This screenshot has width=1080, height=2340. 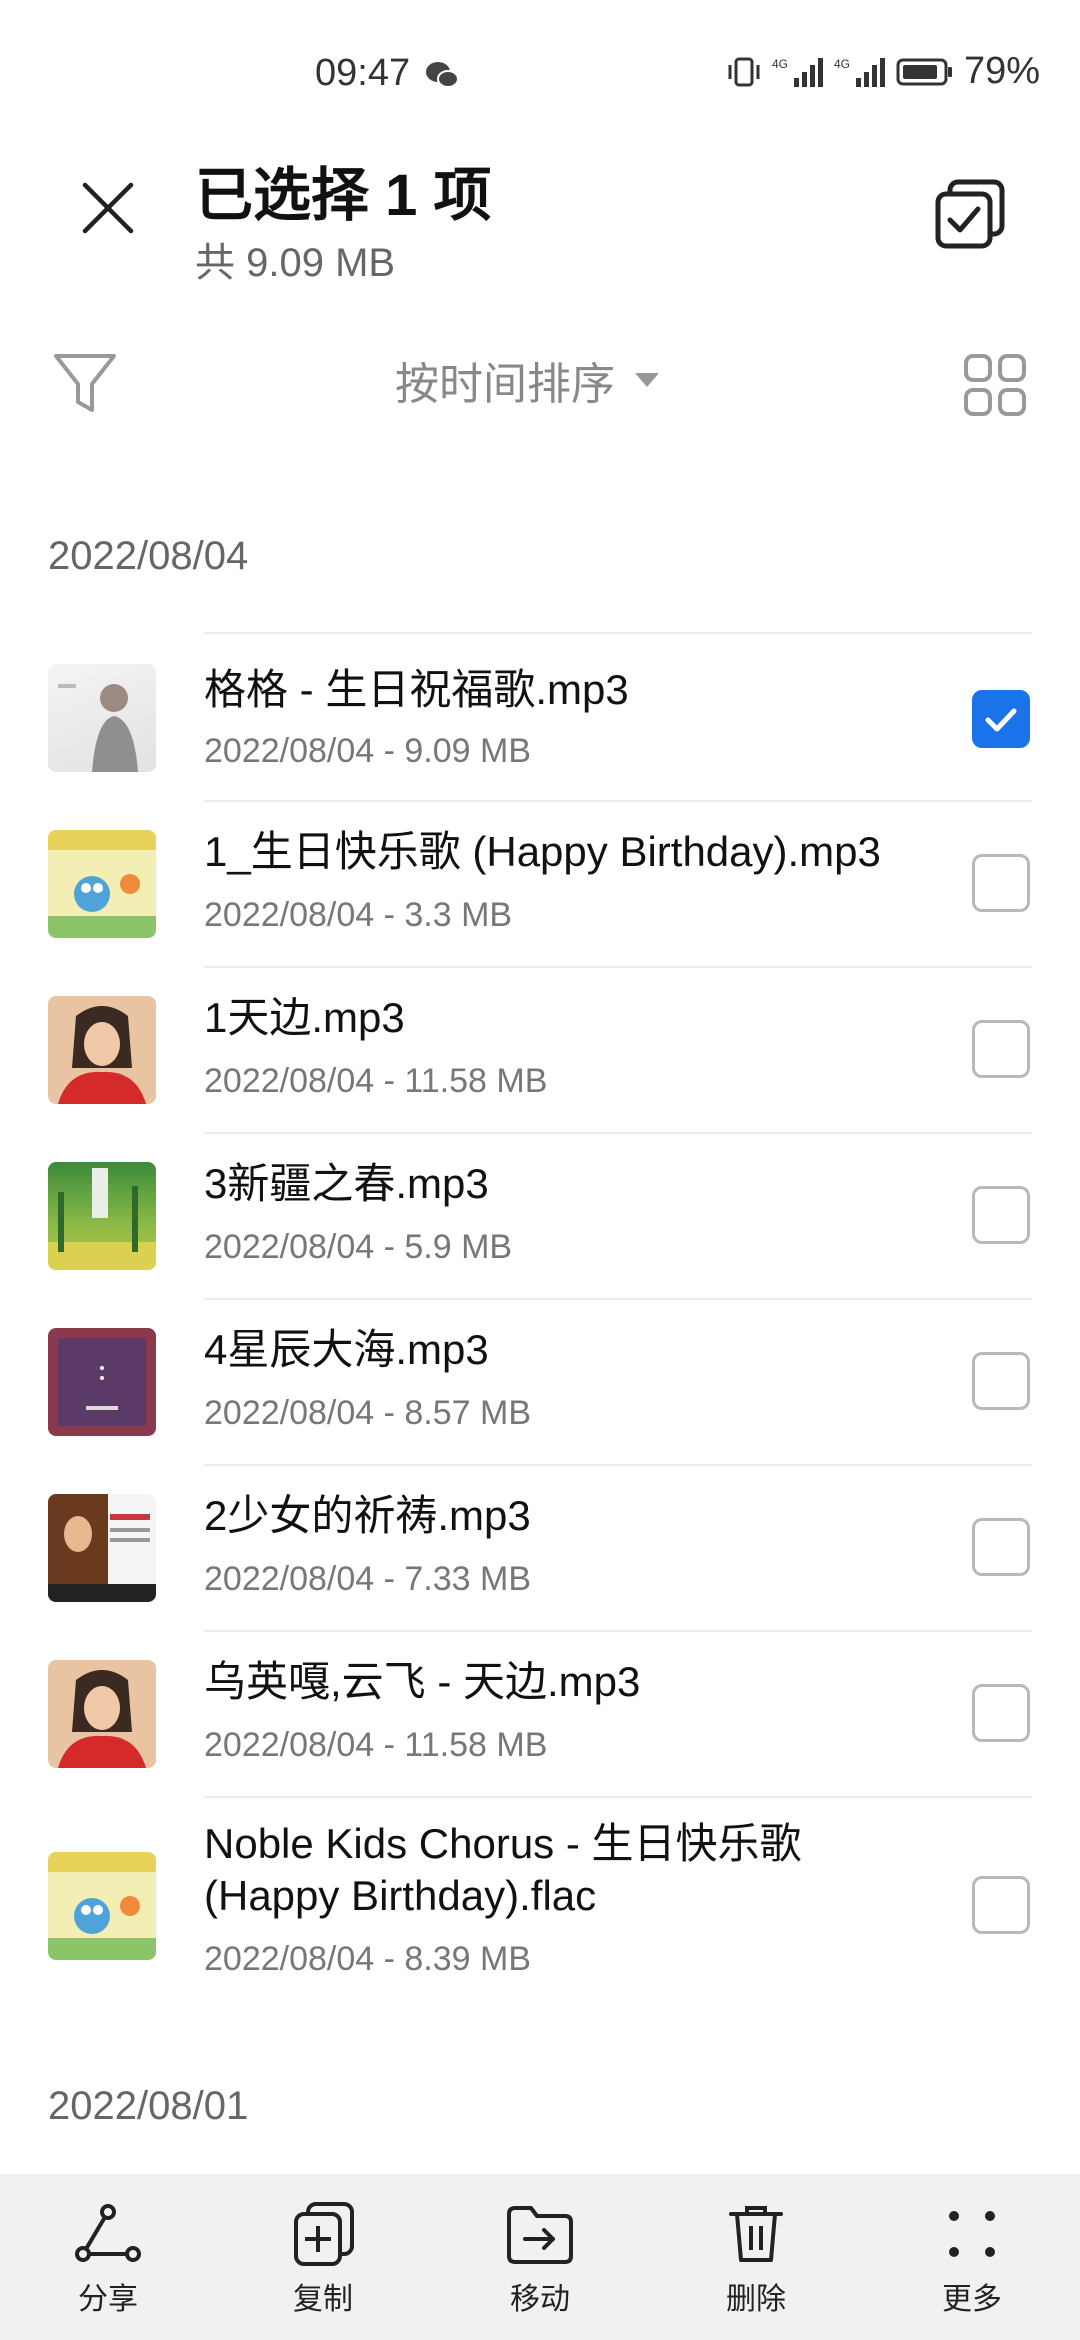 I want to click on share-icon, so click(x=108, y=2233).